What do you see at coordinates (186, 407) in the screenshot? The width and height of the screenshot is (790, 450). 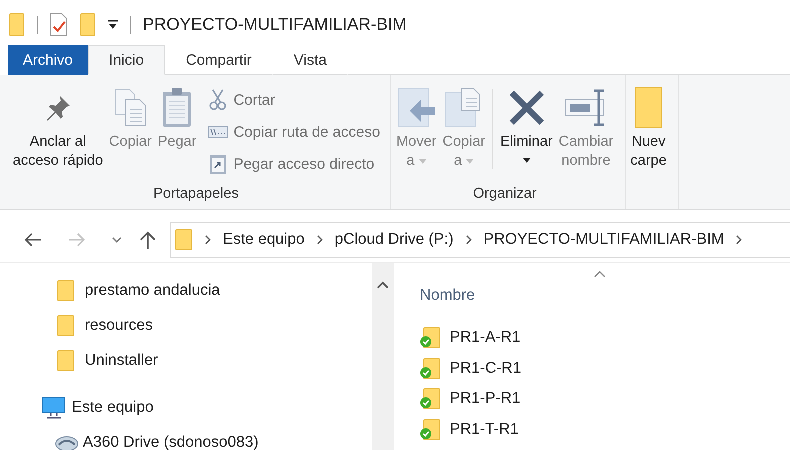 I see `nav-item: Este equipo` at bounding box center [186, 407].